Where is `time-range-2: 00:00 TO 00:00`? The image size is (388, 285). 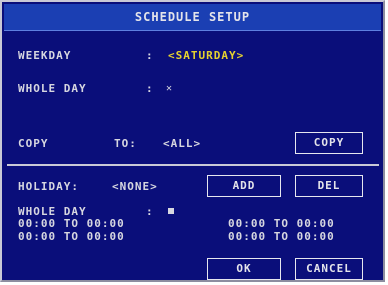
time-range-2: 00:00 TO 00:00 is located at coordinates (71, 236).